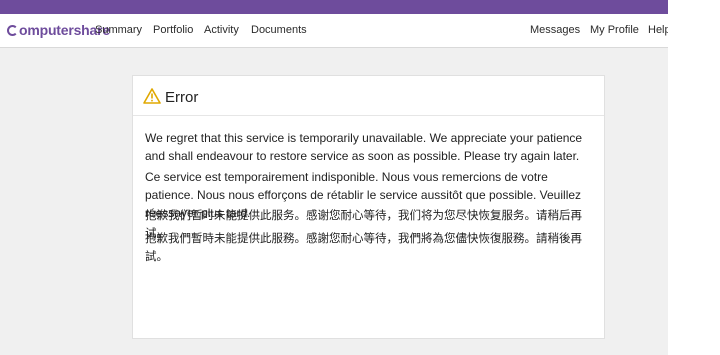 The width and height of the screenshot is (720, 355). Describe the element at coordinates (182, 97) in the screenshot. I see `error-title: Error` at that location.